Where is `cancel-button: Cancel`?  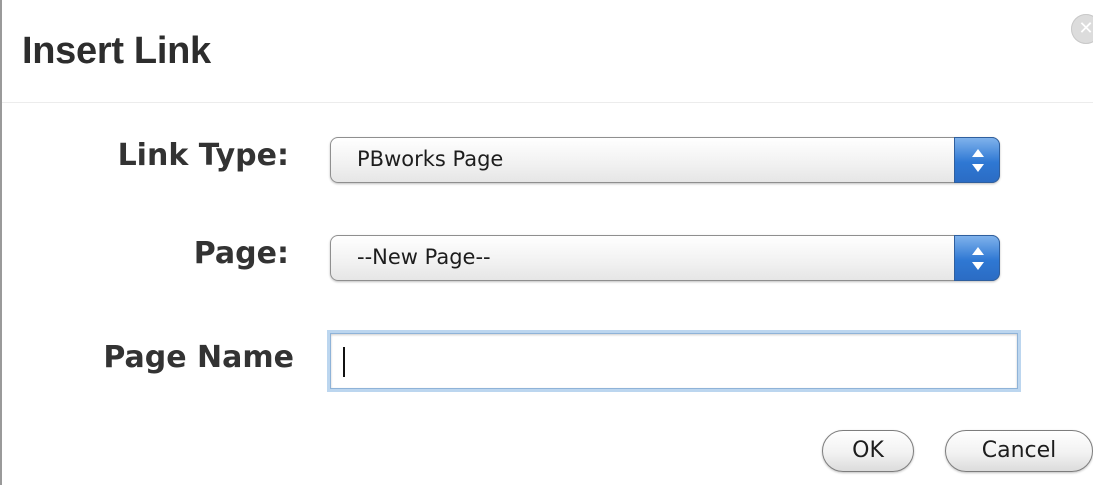 cancel-button: Cancel is located at coordinates (1019, 451).